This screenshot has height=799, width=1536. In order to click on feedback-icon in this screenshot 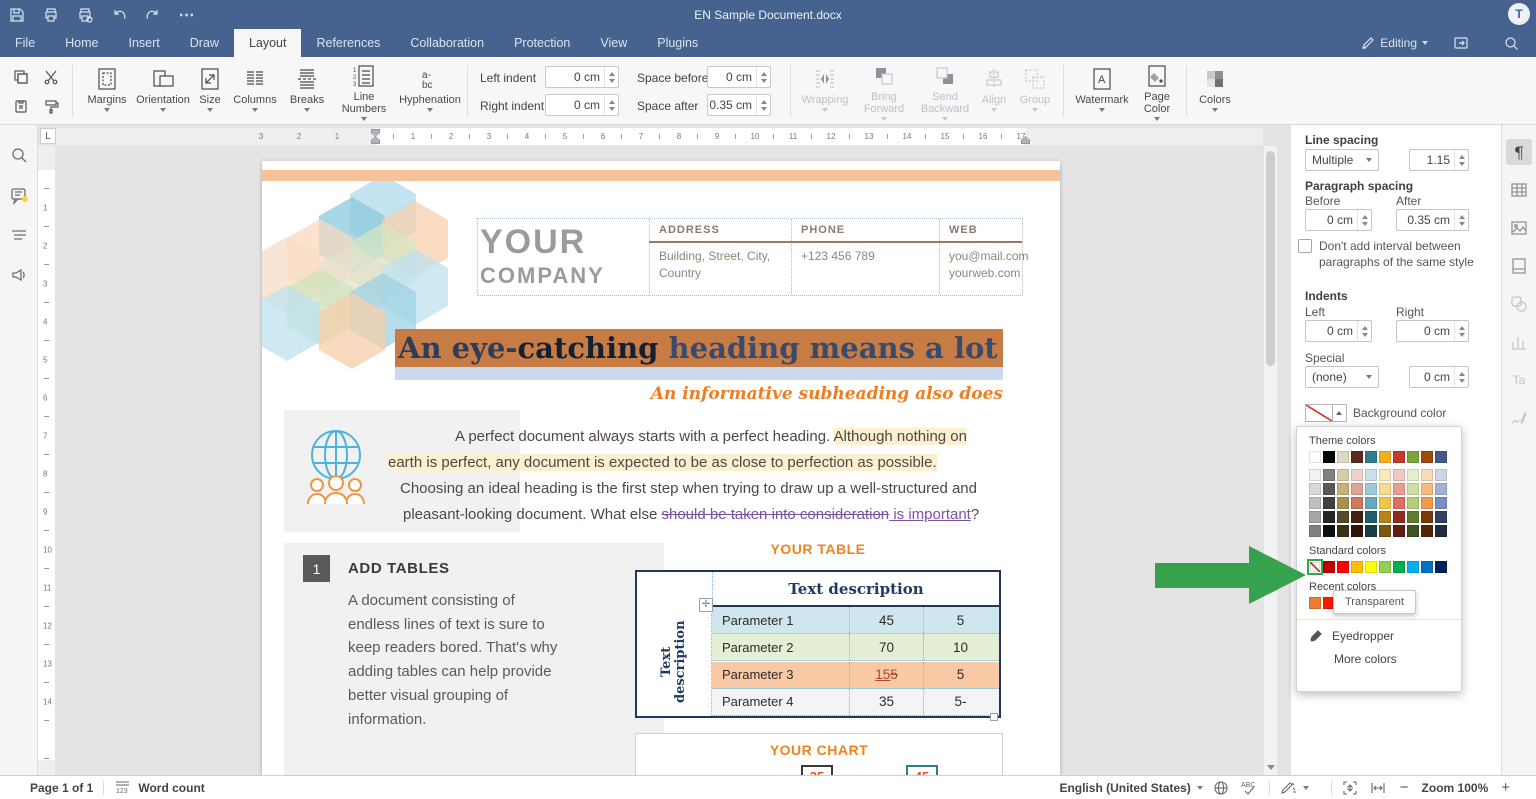, I will do `click(19, 275)`.